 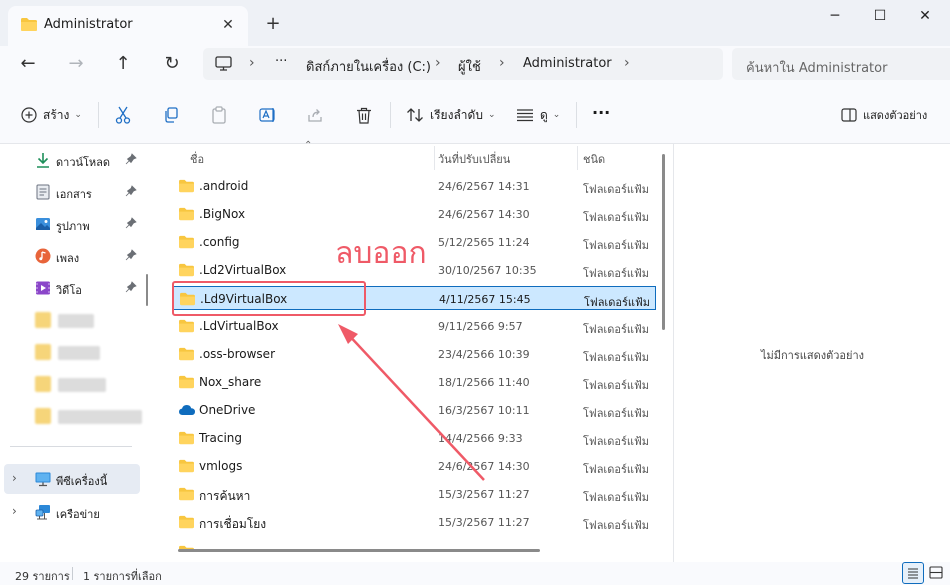 I want to click on document-icon, so click(x=43, y=192).